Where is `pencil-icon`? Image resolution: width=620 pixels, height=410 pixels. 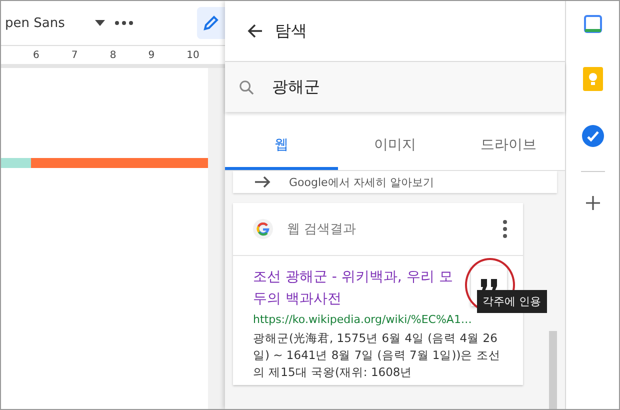
pencil-icon is located at coordinates (211, 23).